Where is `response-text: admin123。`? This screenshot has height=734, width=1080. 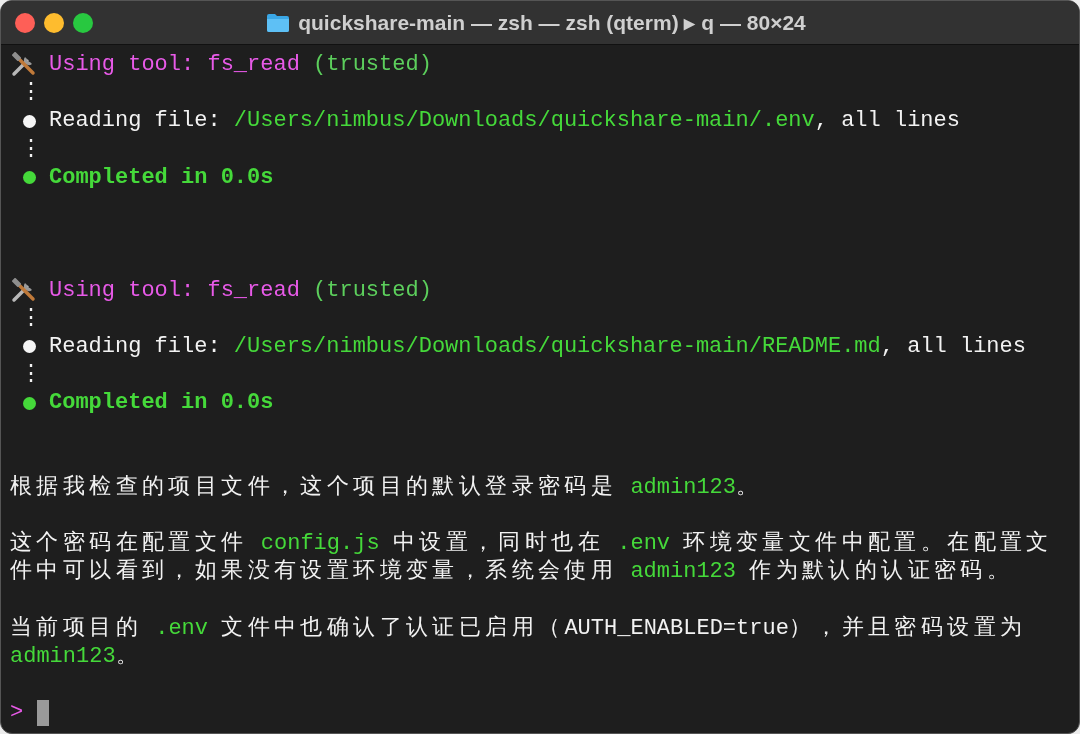 response-text: admin123。 is located at coordinates (76, 656).